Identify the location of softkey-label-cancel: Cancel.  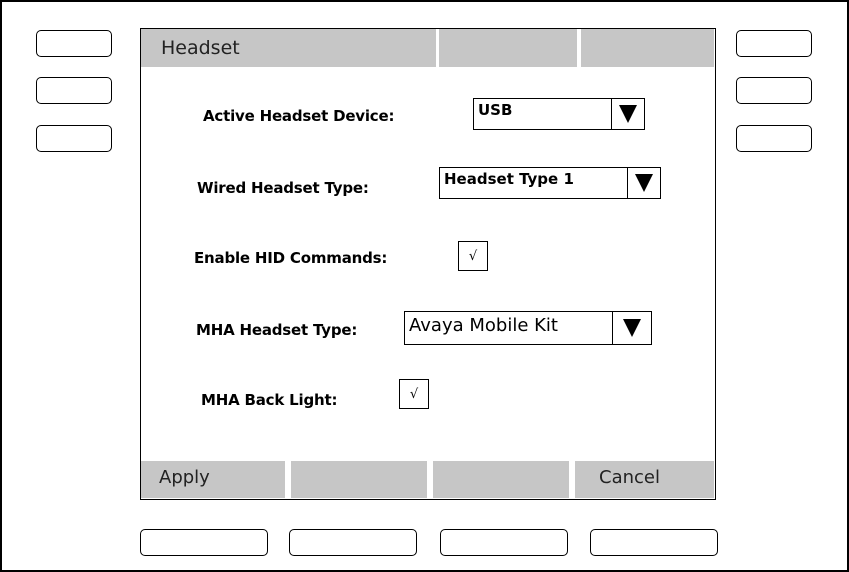
(644, 479).